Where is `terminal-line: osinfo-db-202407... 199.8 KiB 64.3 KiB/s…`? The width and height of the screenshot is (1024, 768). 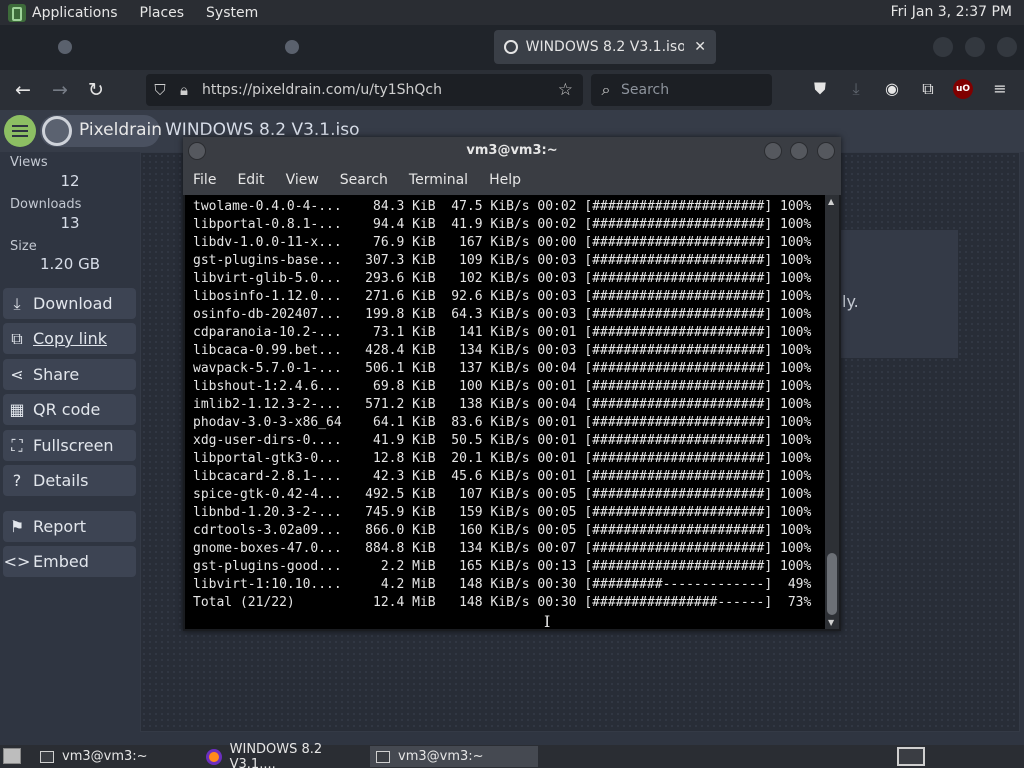
terminal-line: osinfo-db-202407... 199.8 KiB 64.3 KiB/s… is located at coordinates (502, 314).